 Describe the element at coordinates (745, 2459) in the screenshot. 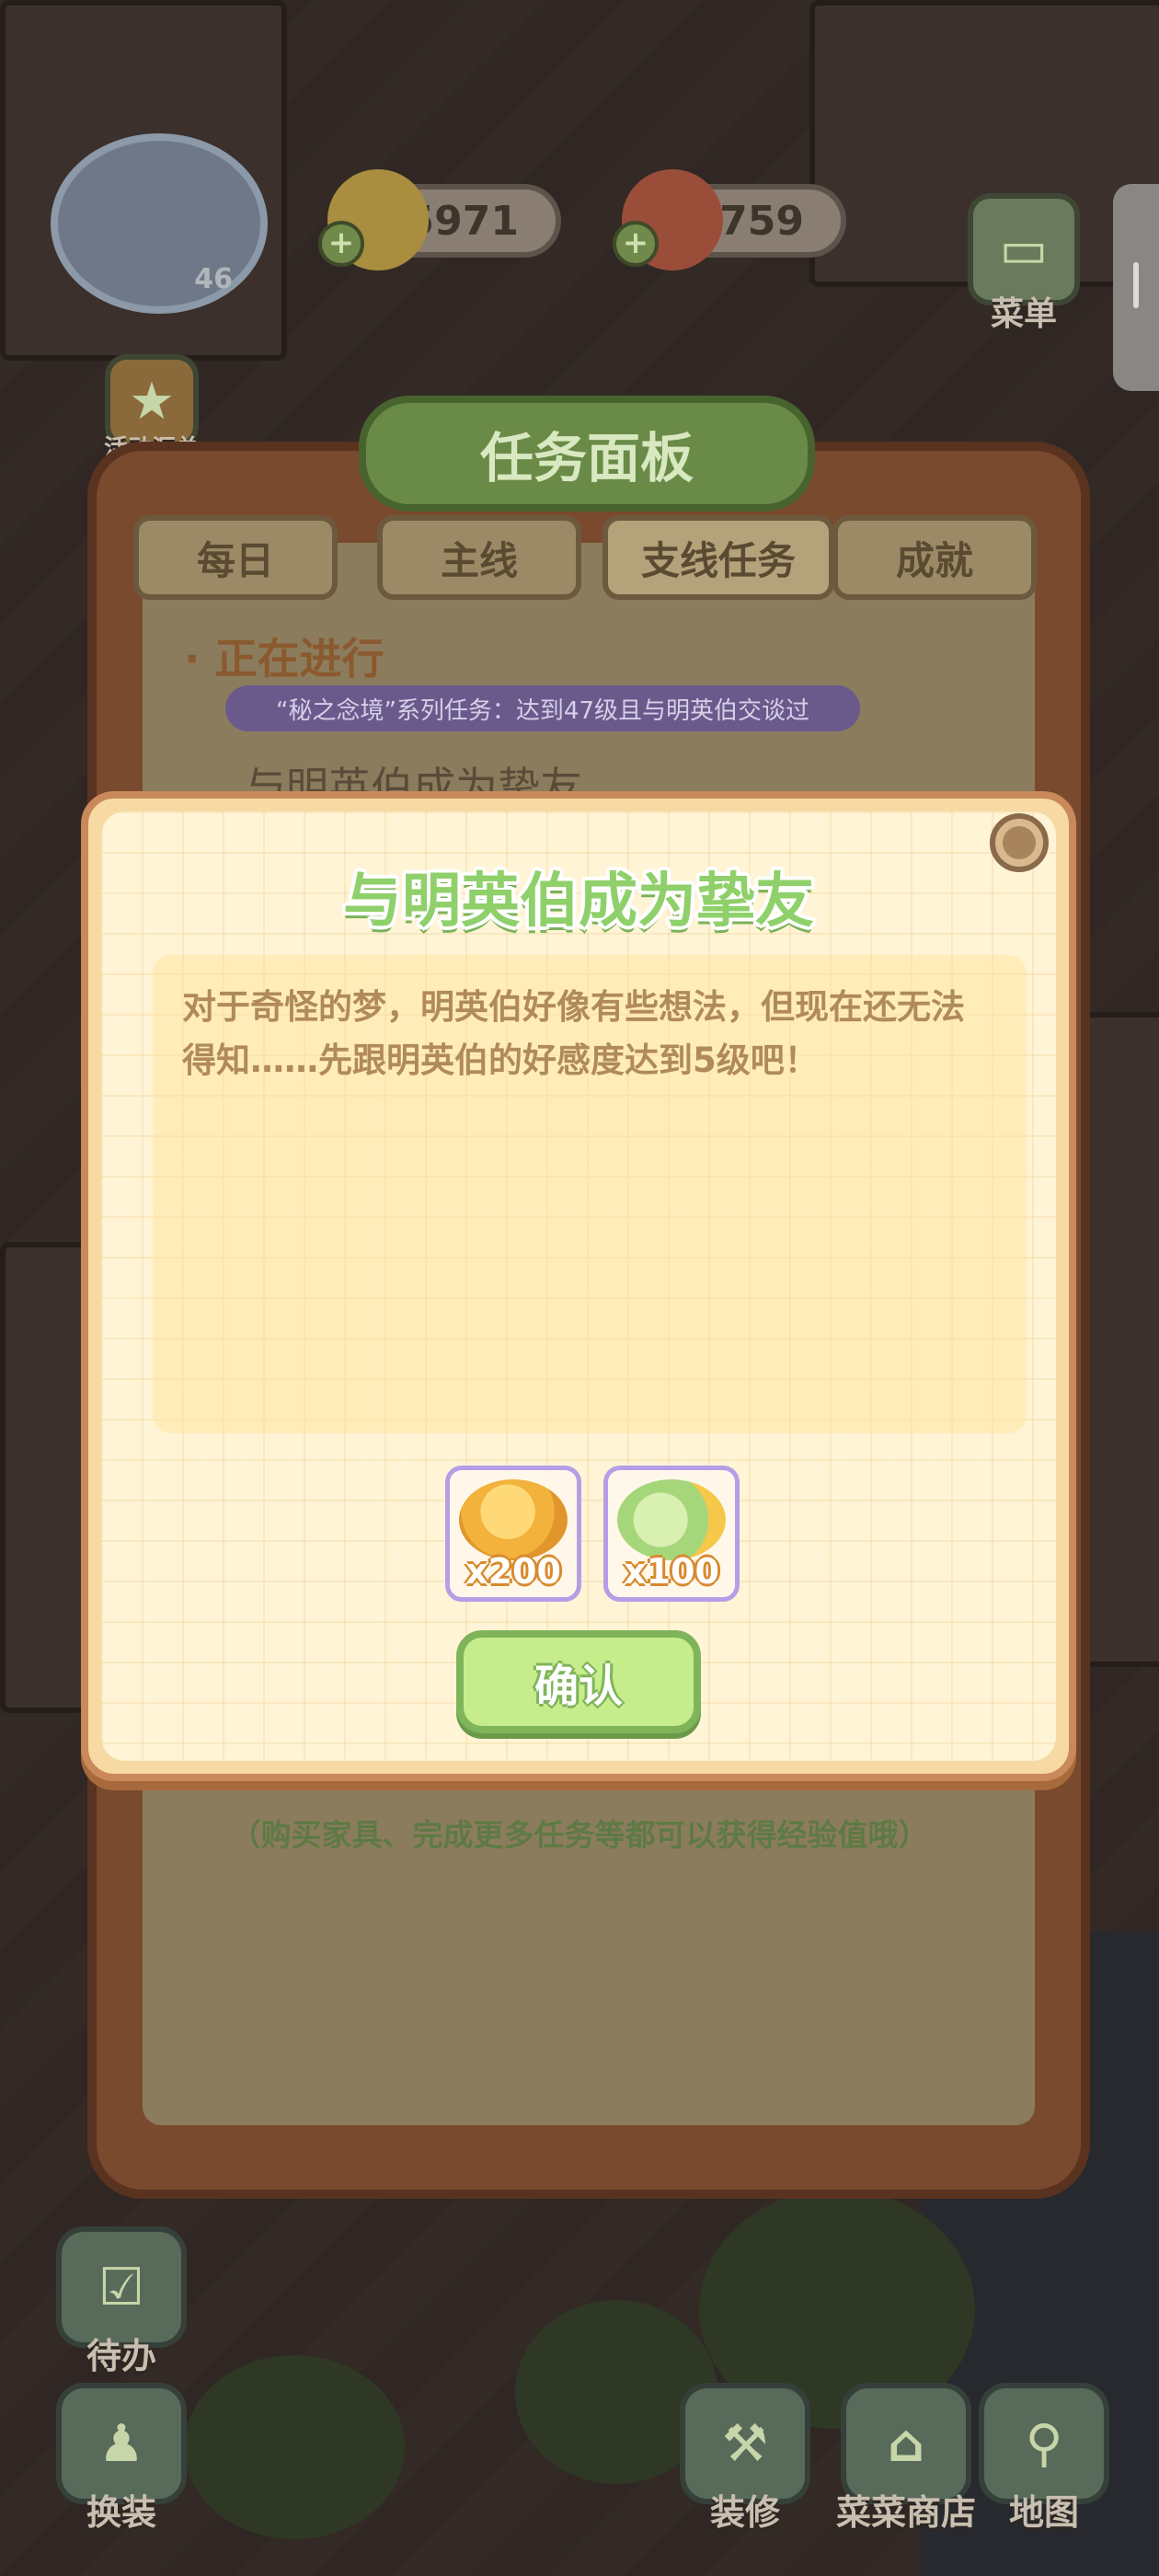

I see `decorate-button: ⚒ 装修` at that location.